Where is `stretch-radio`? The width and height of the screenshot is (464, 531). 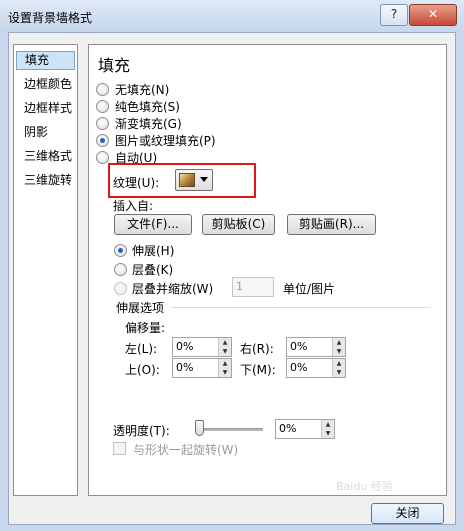
stretch-radio is located at coordinates (120, 250).